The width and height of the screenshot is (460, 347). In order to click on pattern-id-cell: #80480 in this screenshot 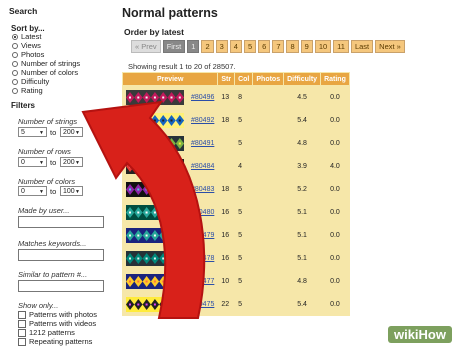, I will do `click(202, 212)`.